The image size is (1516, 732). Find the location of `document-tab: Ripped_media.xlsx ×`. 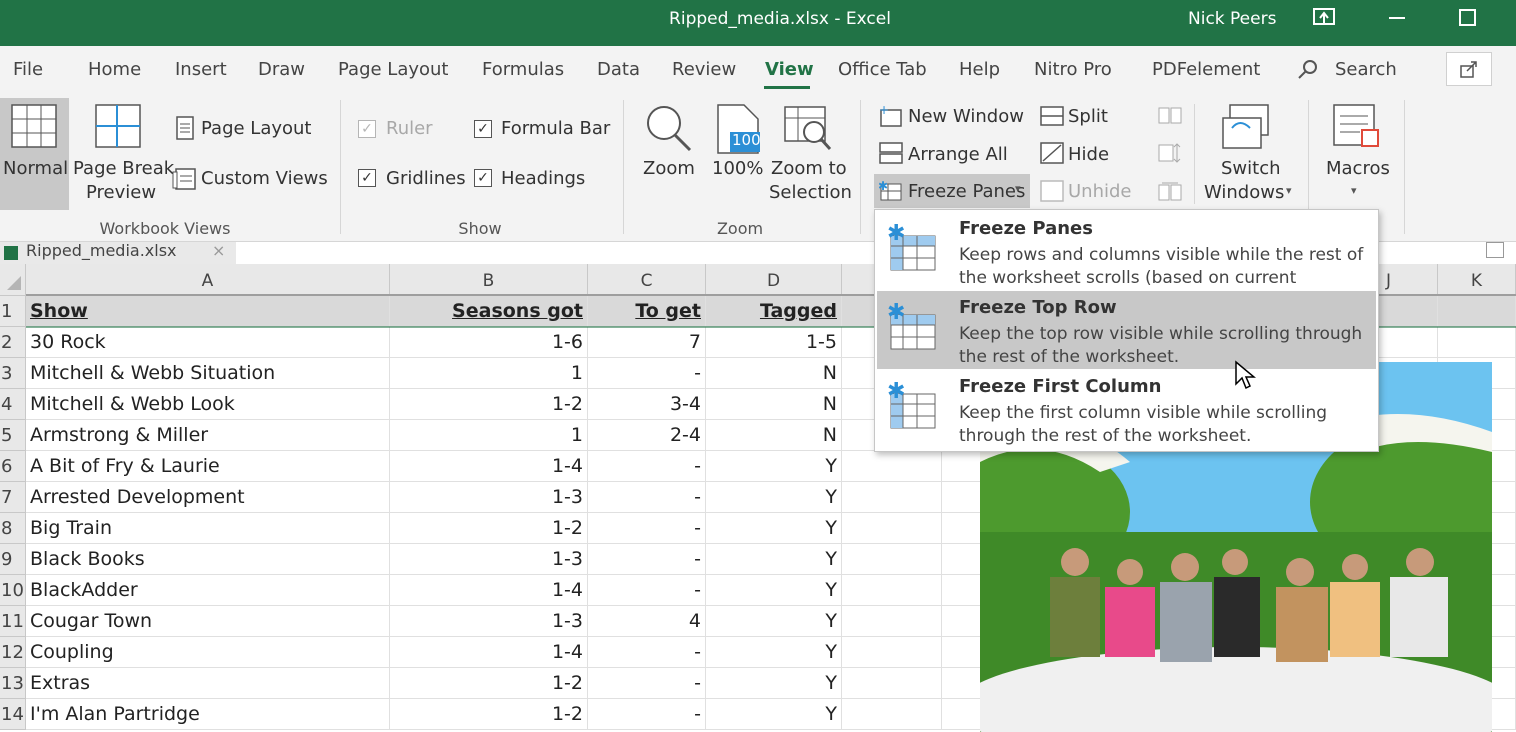

document-tab: Ripped_media.xlsx × is located at coordinates (118, 253).